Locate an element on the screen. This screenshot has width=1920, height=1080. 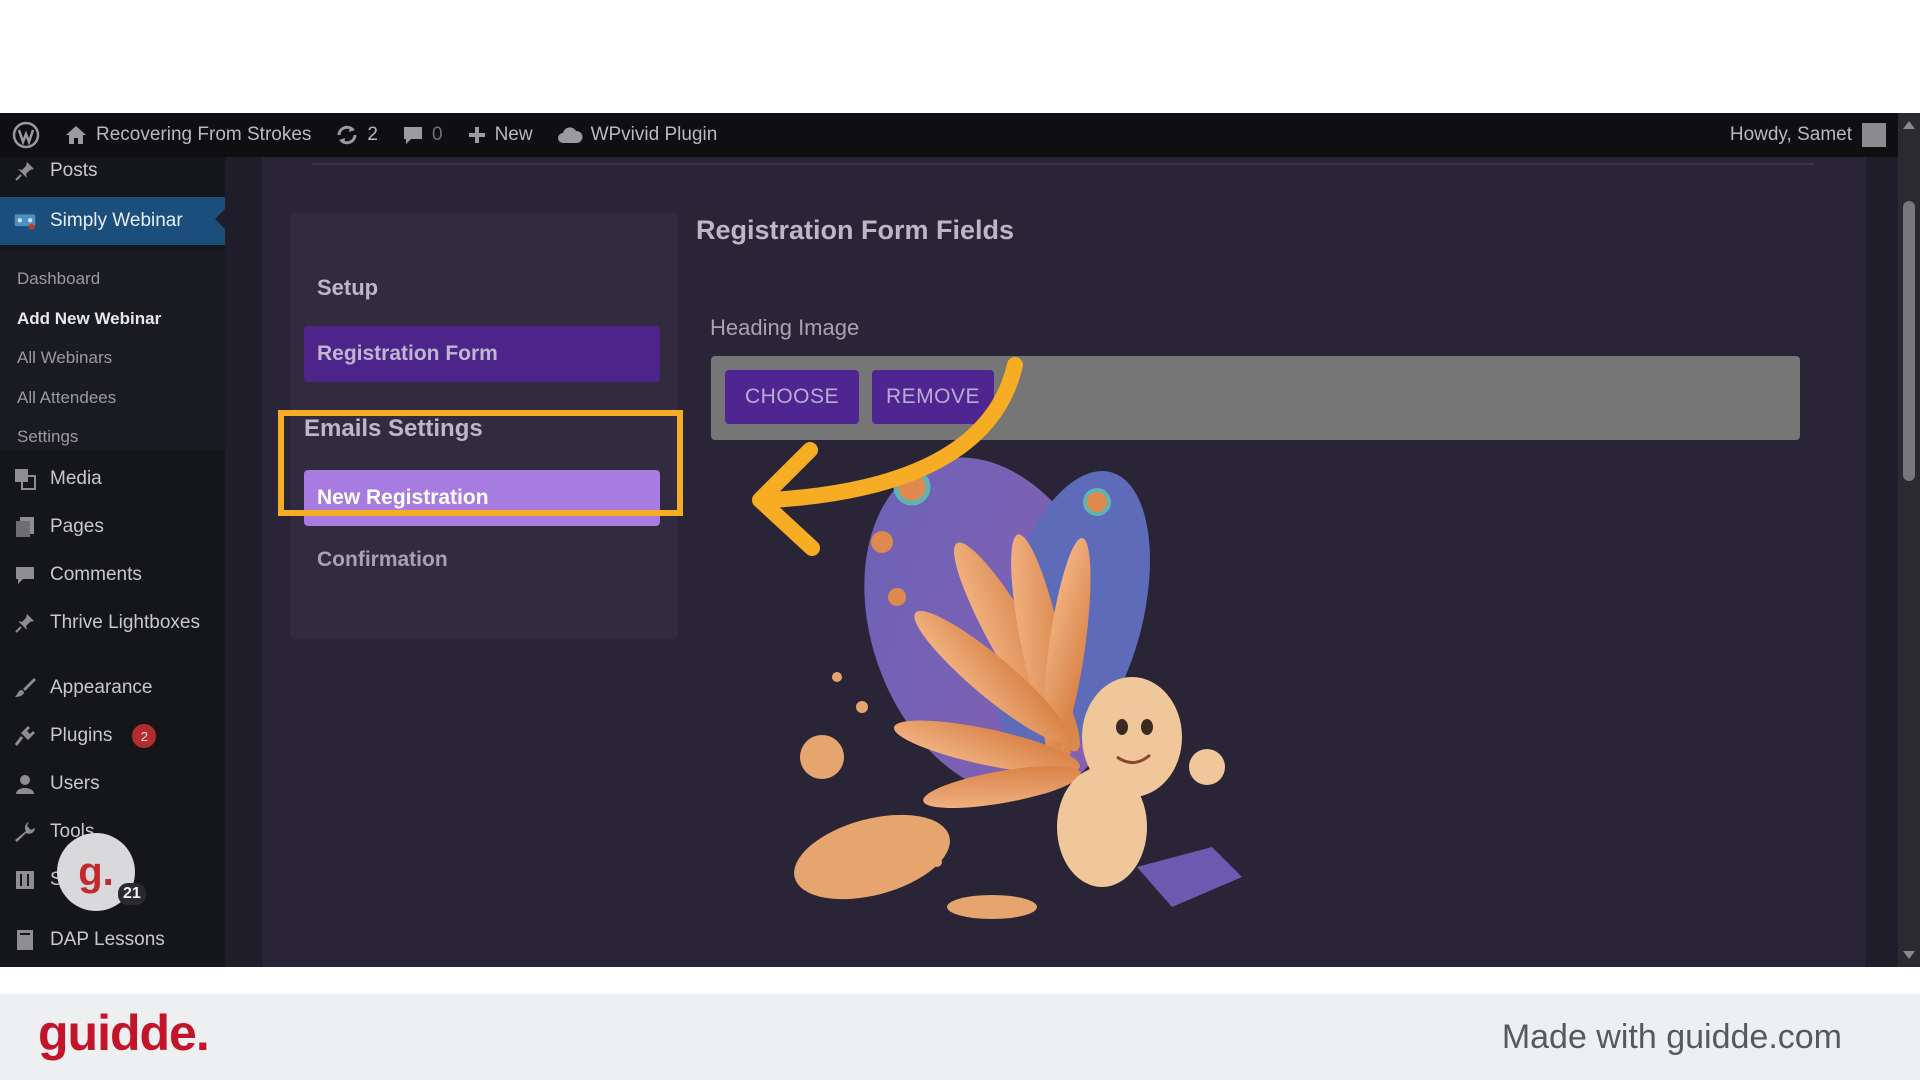
home-icon is located at coordinates (76, 135).